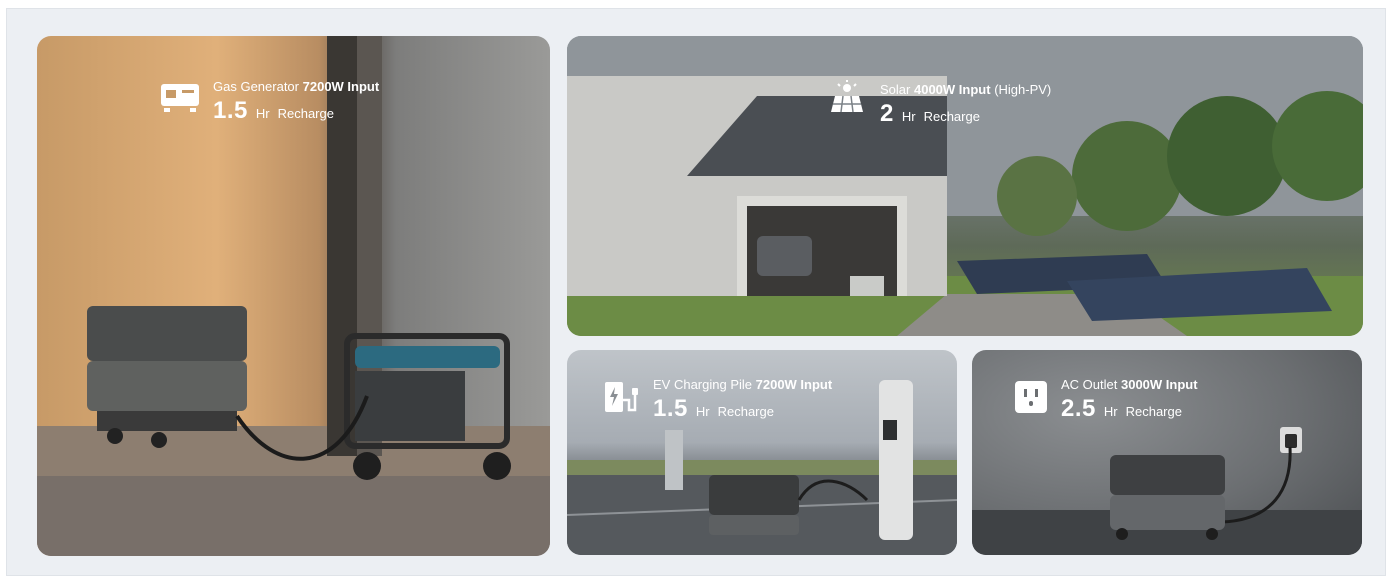 Image resolution: width=1394 pixels, height=580 pixels. What do you see at coordinates (952, 89) in the screenshot?
I see `input-power: 4000W Input` at bounding box center [952, 89].